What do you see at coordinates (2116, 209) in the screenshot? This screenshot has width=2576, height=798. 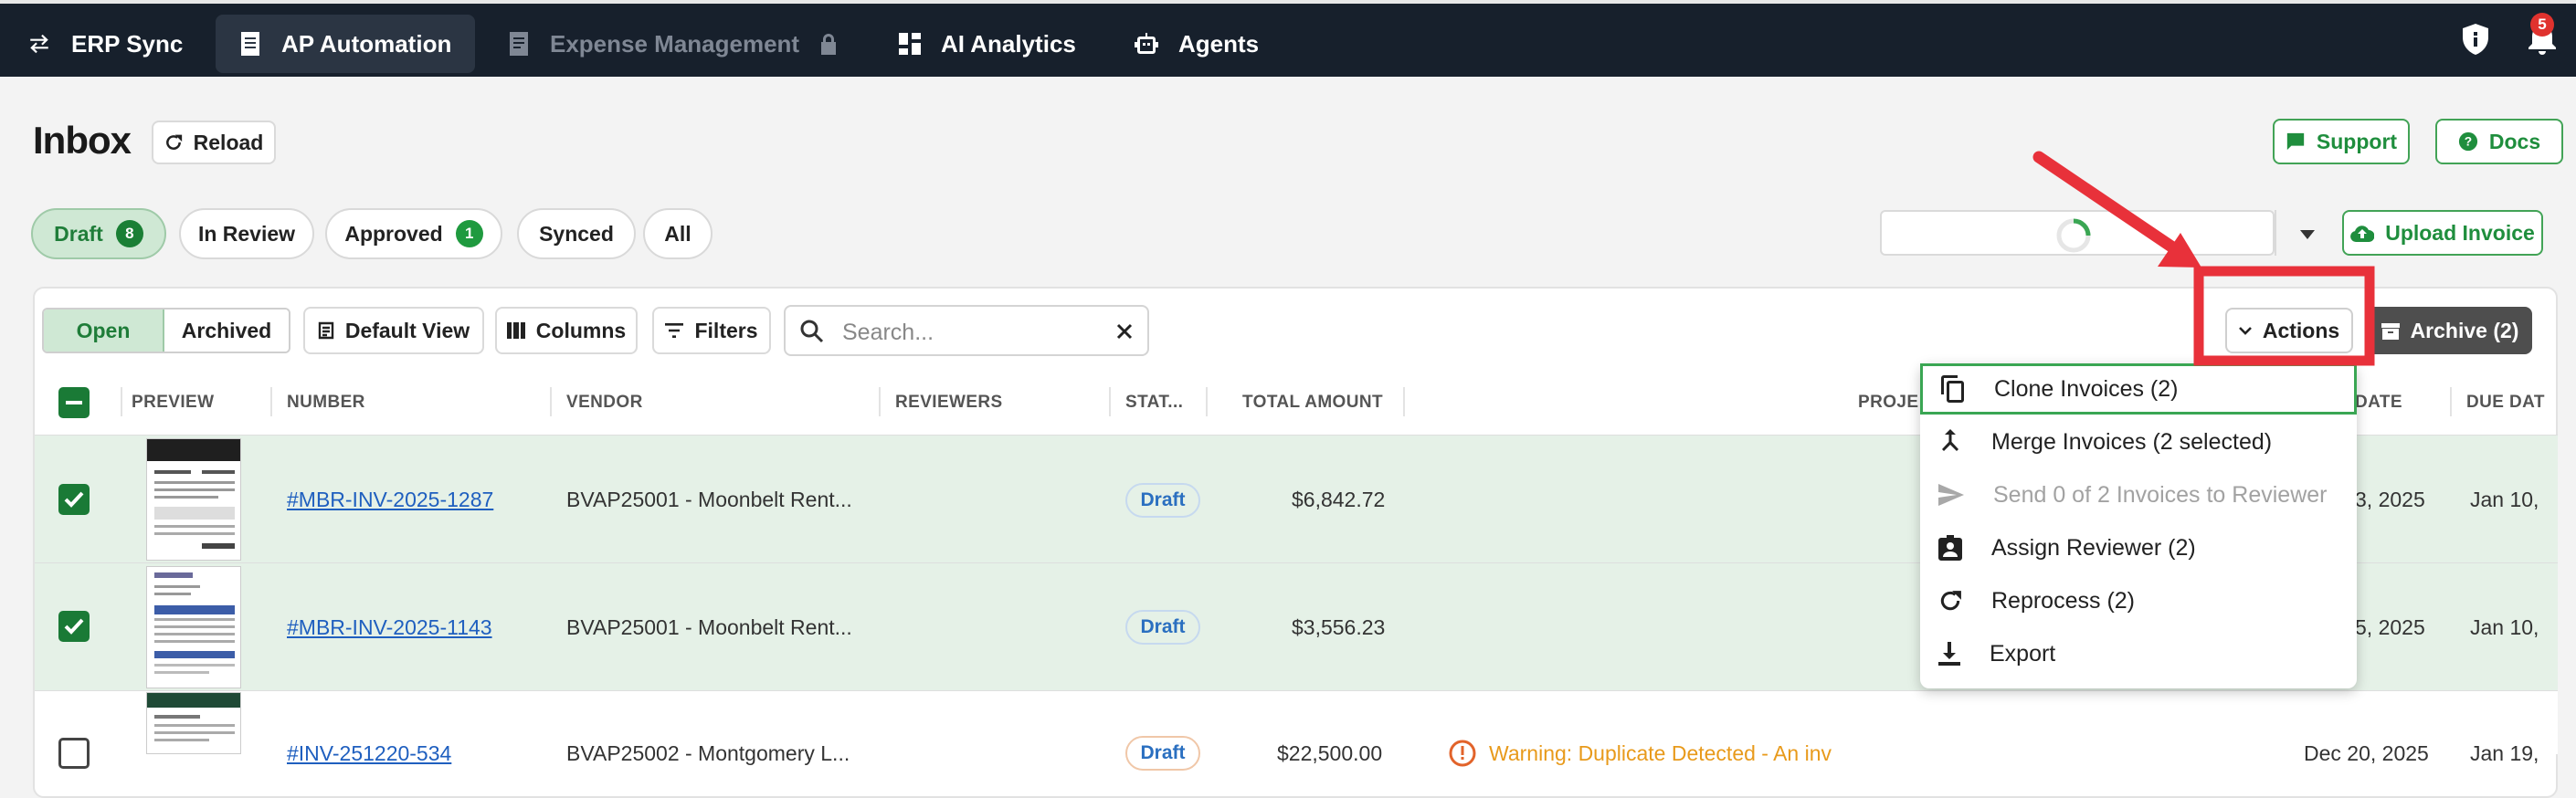 I see `red-arrow-annotation` at bounding box center [2116, 209].